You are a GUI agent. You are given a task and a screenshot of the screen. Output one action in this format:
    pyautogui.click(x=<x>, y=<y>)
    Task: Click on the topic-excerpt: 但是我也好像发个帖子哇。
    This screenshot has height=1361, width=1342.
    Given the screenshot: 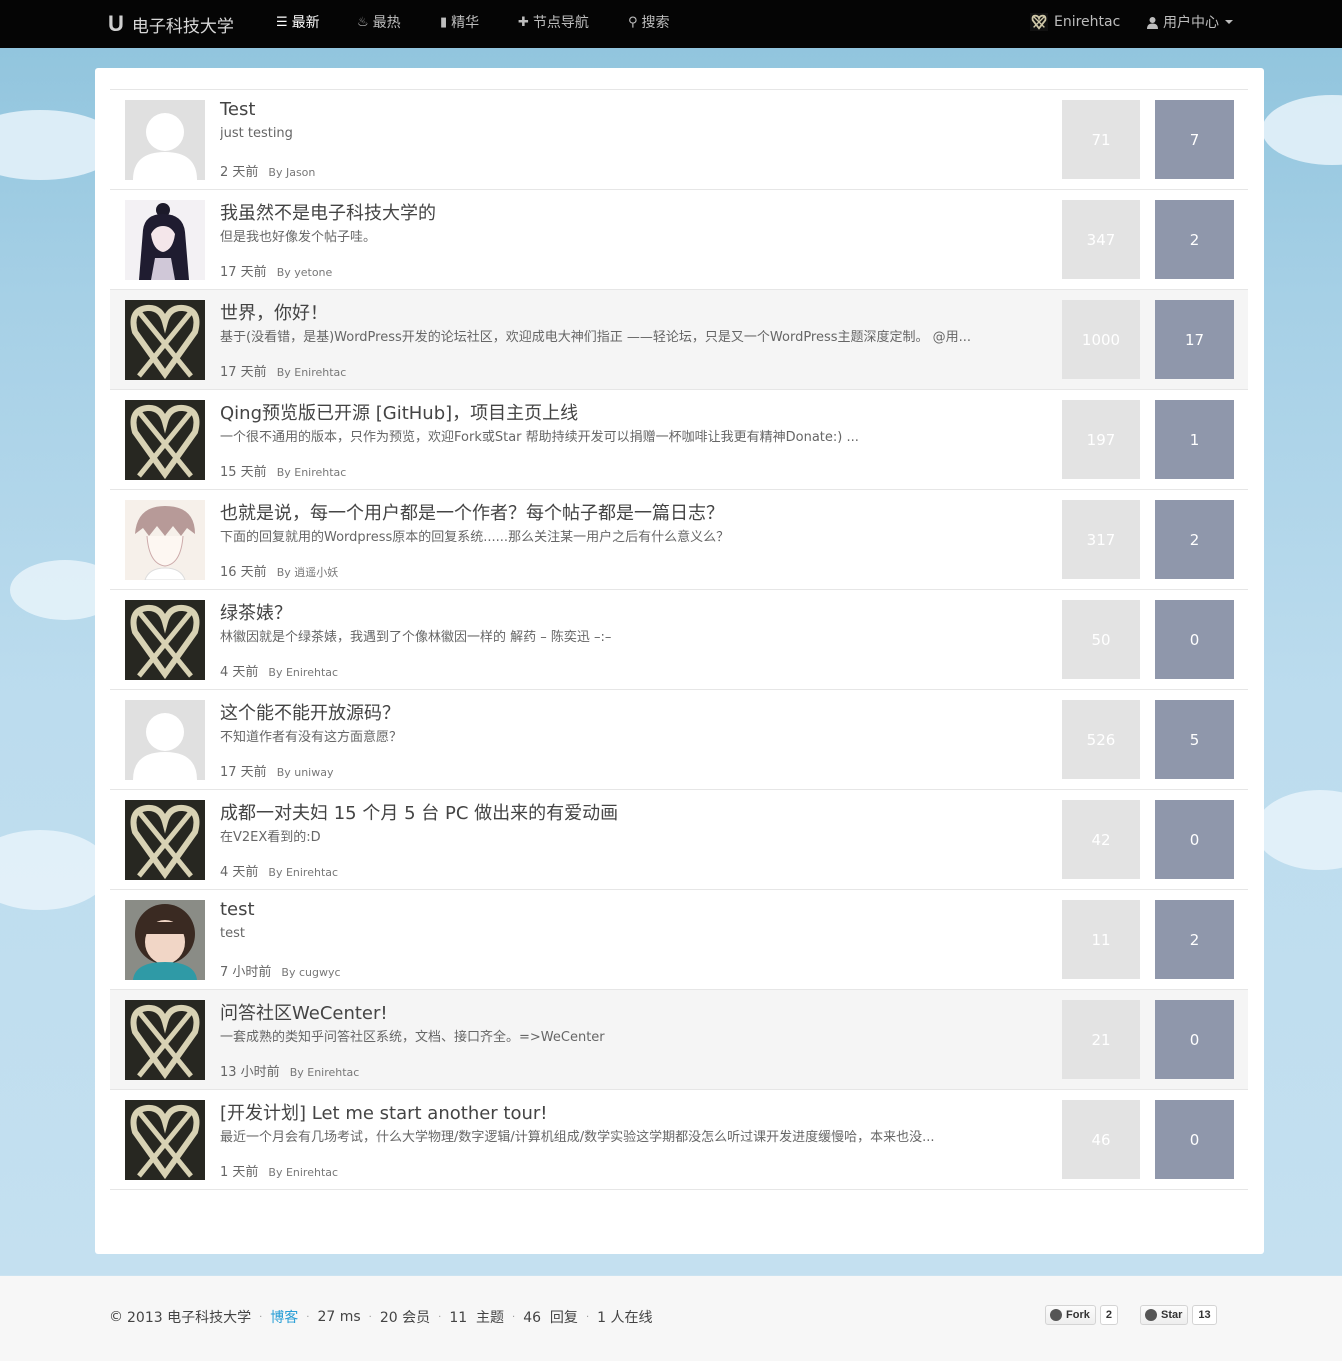 What is the action you would take?
    pyautogui.click(x=298, y=237)
    